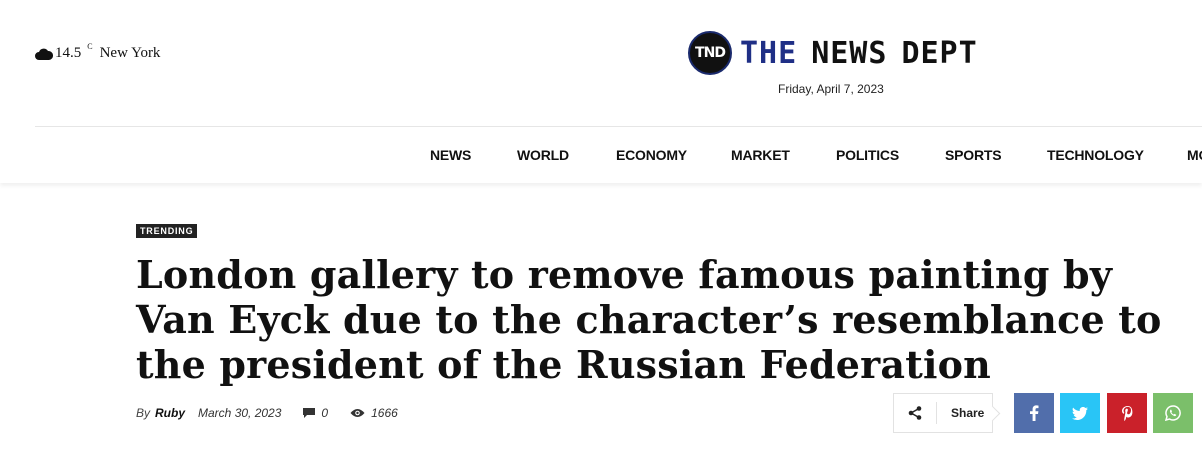 This screenshot has height=451, width=1202. What do you see at coordinates (130, 53) in the screenshot?
I see `weather-city: New York` at bounding box center [130, 53].